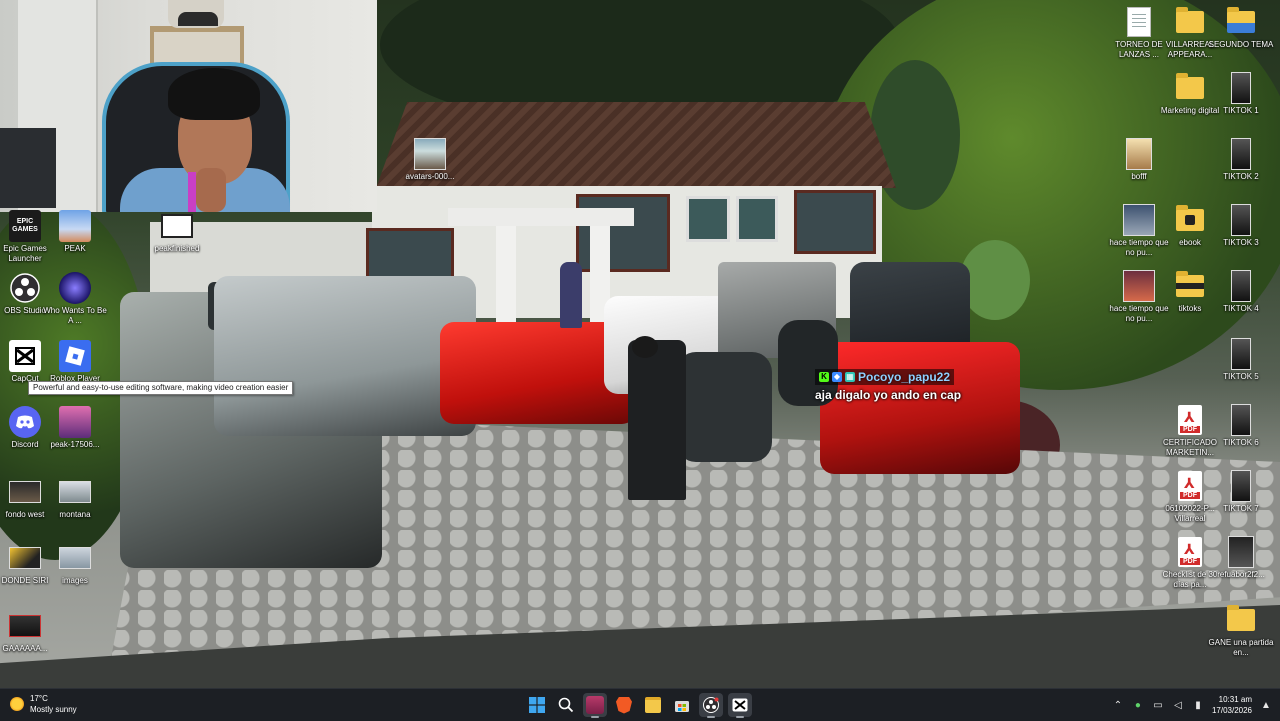 This screenshot has width=1280, height=721. What do you see at coordinates (824, 377) in the screenshot?
I see `kick-badge-icon: K` at bounding box center [824, 377].